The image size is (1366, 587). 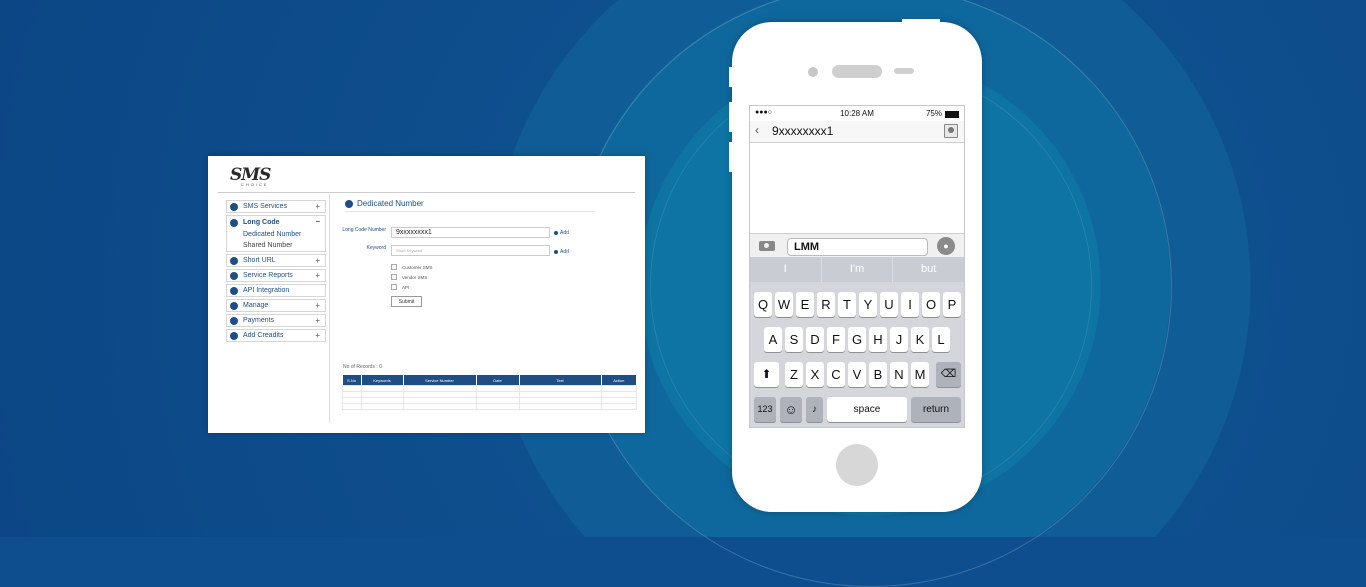 I want to click on key-n: N, so click(x=899, y=374).